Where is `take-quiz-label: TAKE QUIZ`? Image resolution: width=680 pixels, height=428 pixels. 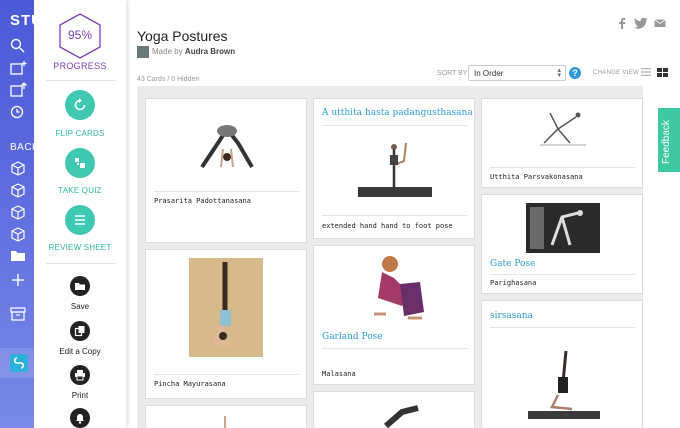
take-quiz-label: TAKE QUIZ is located at coordinates (80, 190).